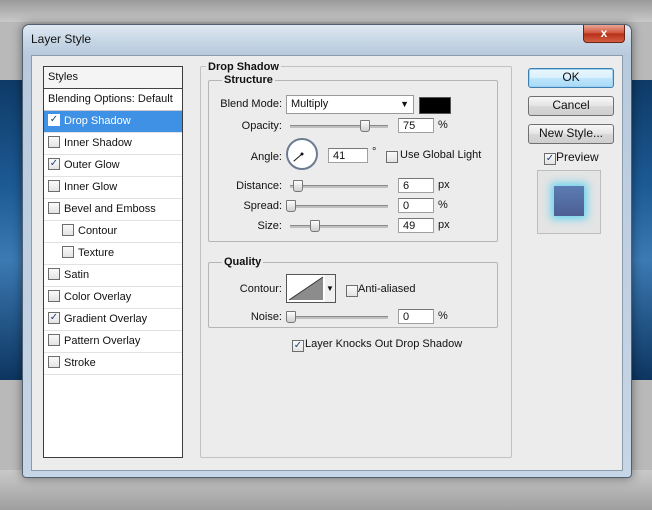  I want to click on distance-slider-thumb, so click(297, 186).